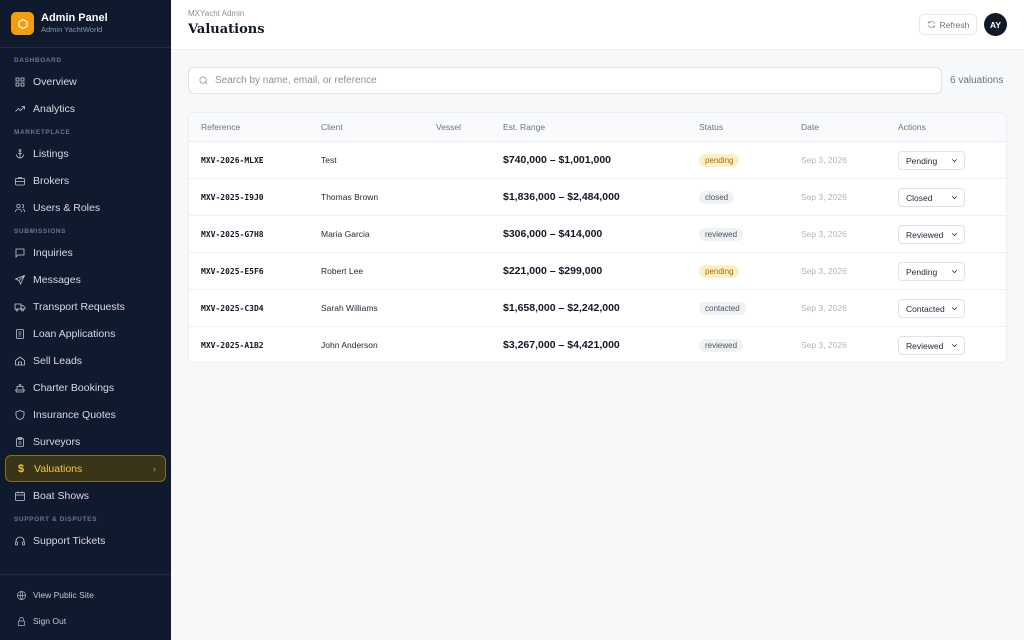 This screenshot has height=640, width=1024. What do you see at coordinates (561, 345) in the screenshot?
I see `range-cell: $3,267,000 – $4,421,000` at bounding box center [561, 345].